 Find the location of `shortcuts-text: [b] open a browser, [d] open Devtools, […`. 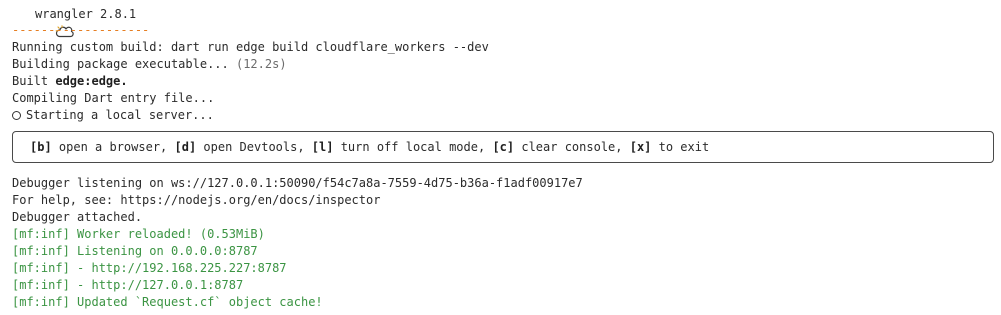

shortcuts-text: [b] open a browser, [d] open Devtools, [… is located at coordinates (369, 147).